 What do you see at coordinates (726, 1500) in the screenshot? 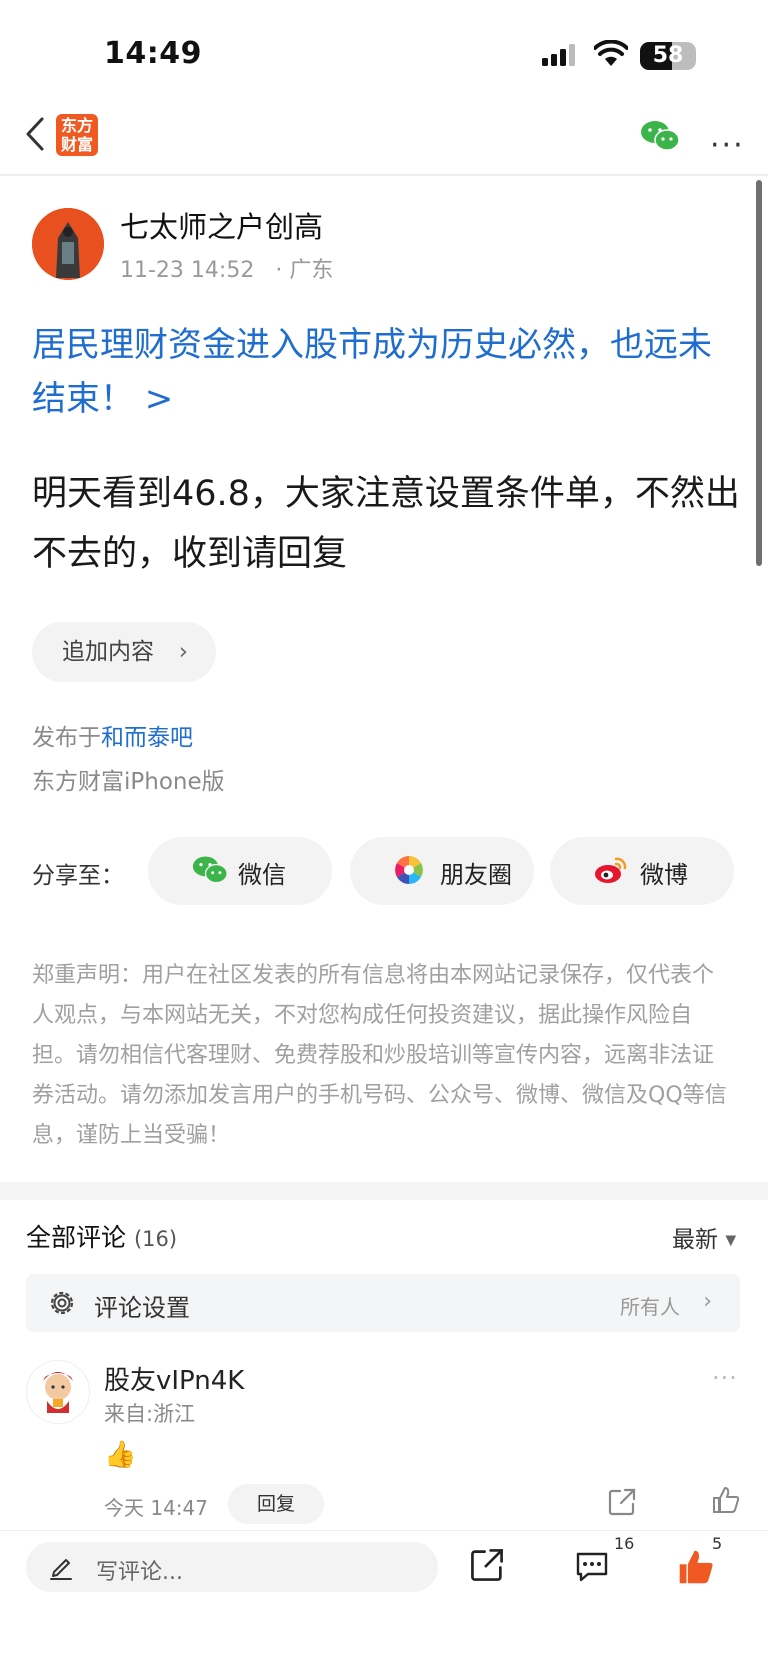
I see `comment-like-icon` at bounding box center [726, 1500].